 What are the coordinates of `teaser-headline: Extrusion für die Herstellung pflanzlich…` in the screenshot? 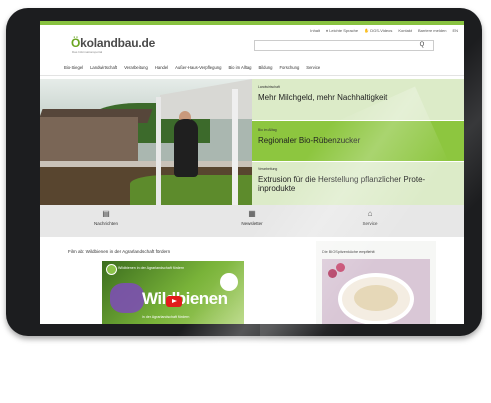 It's located at (342, 184).